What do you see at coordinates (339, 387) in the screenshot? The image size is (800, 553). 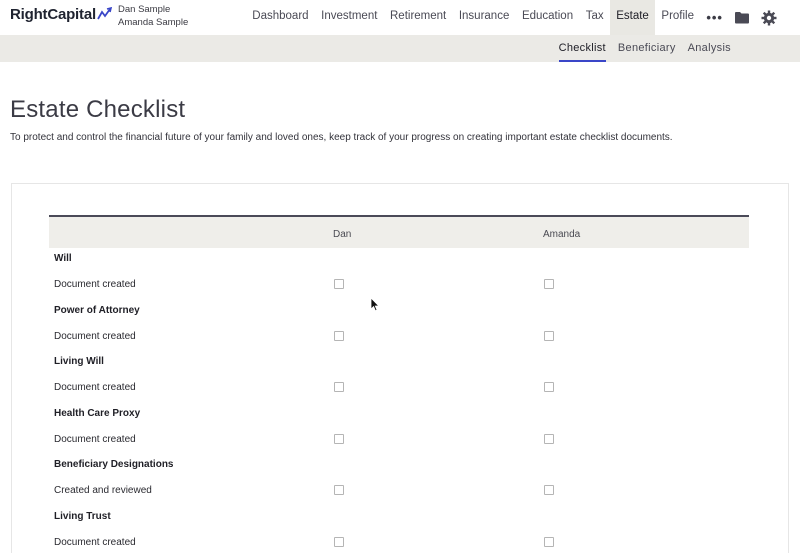 I see `checkbox-living-will-dan` at bounding box center [339, 387].